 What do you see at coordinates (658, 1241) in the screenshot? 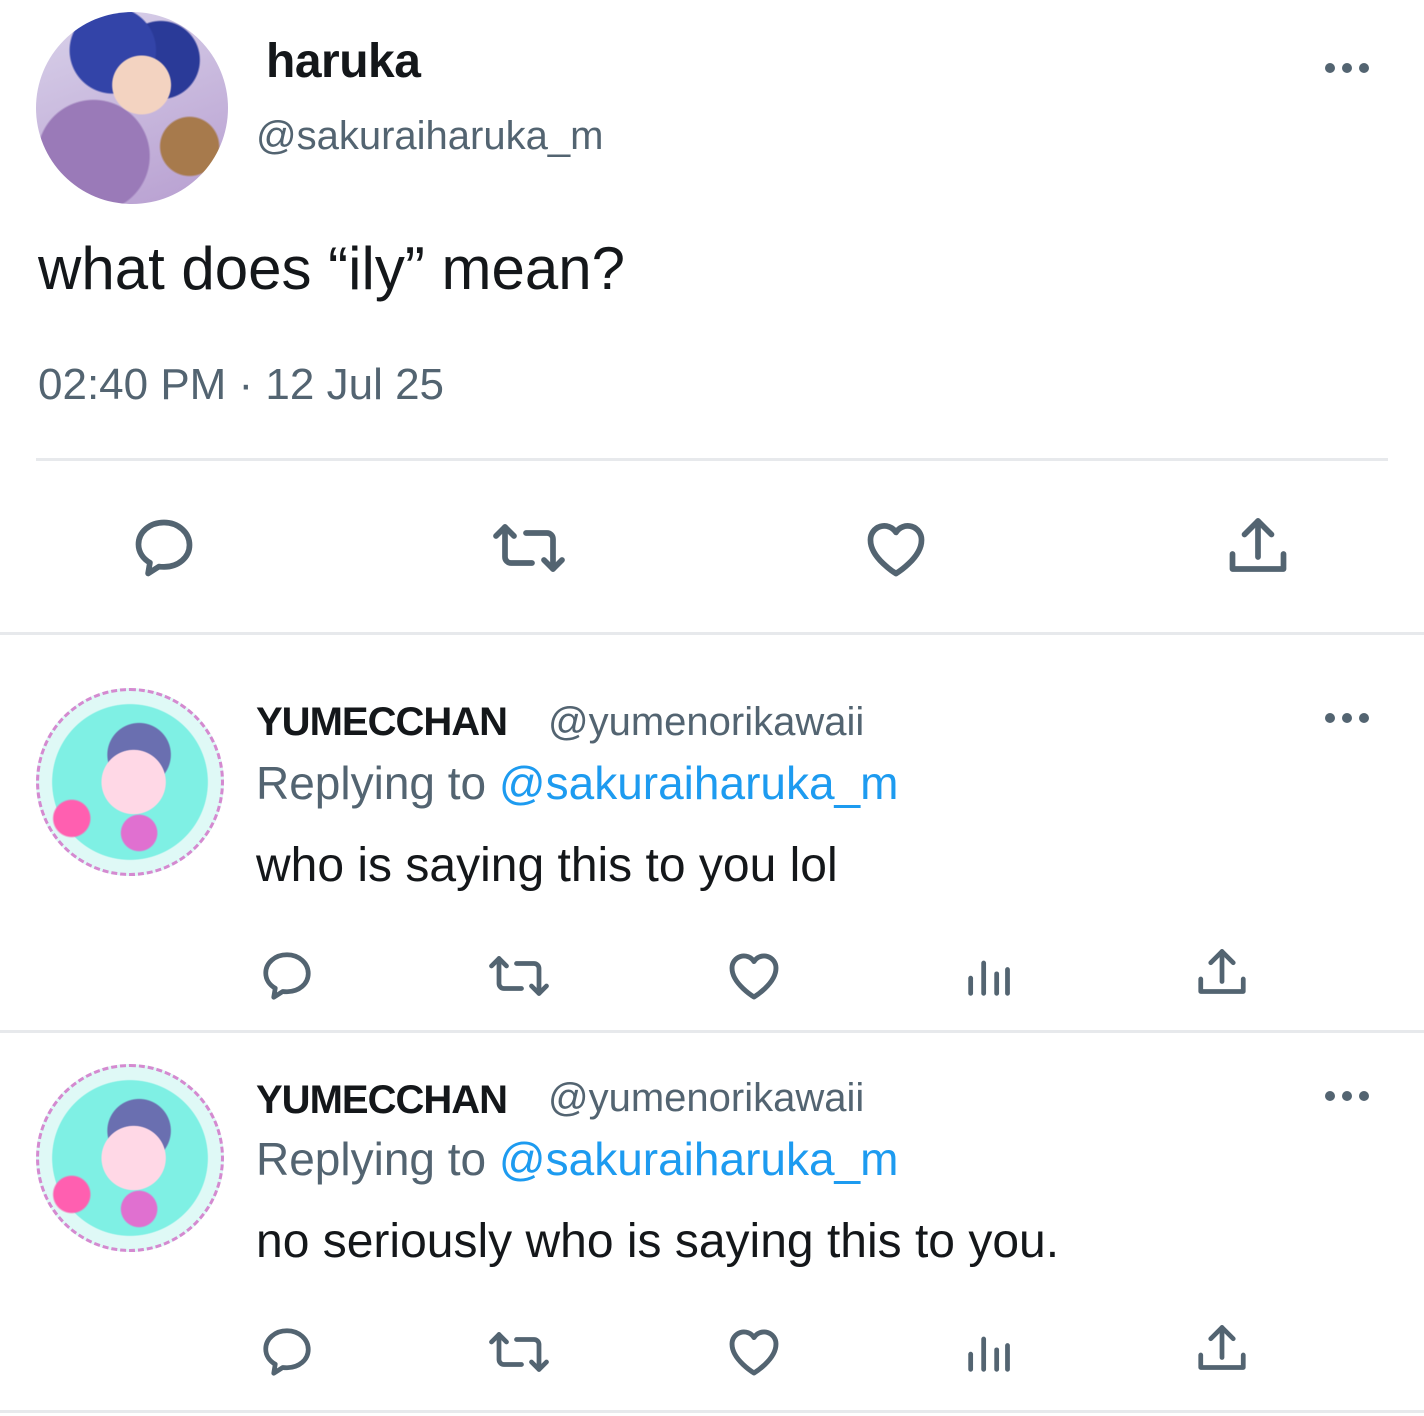
I see `reply-text: no seriously who is saying this to you.` at bounding box center [658, 1241].